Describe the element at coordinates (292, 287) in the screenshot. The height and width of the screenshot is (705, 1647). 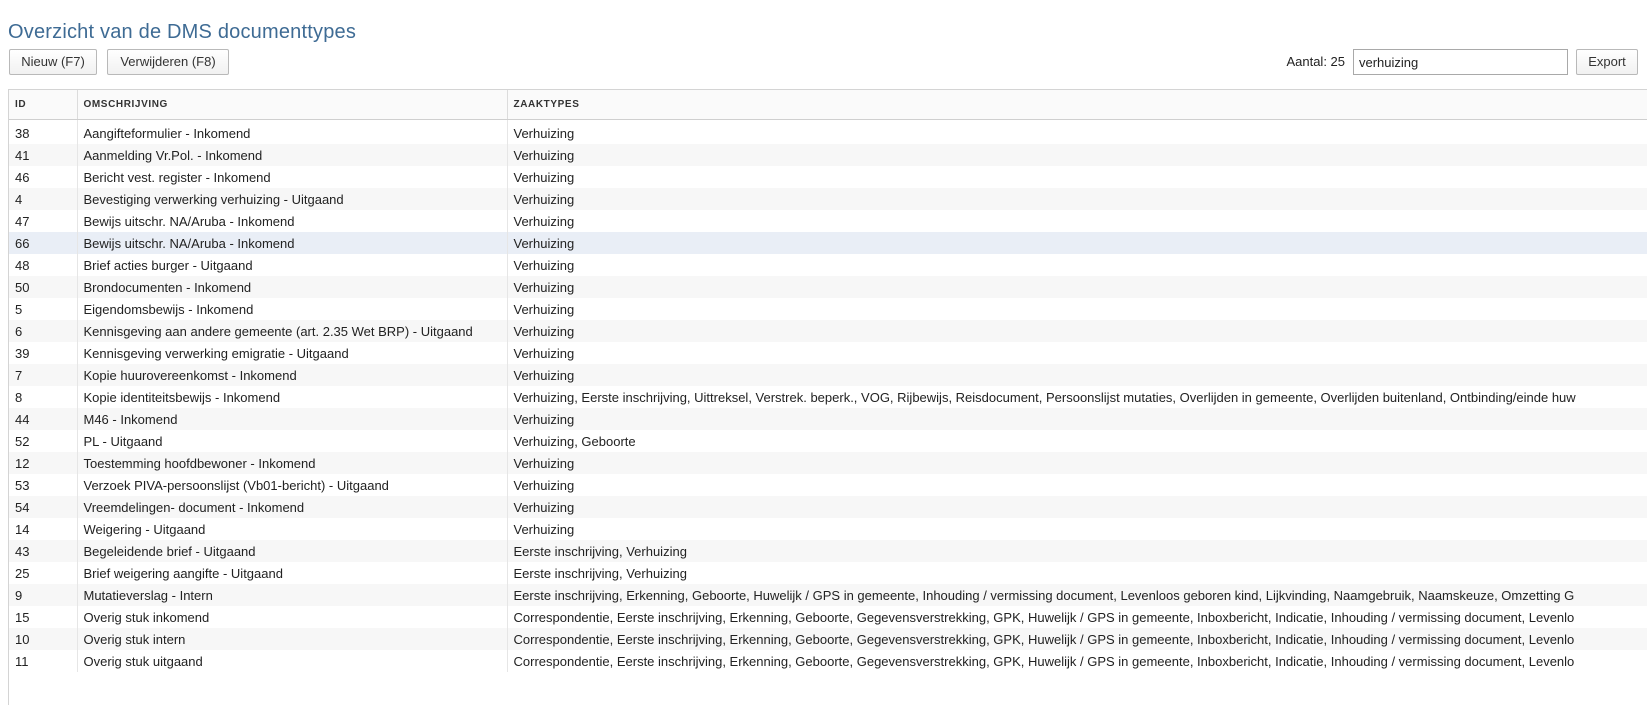
I see `cell-omschrijving: Brondocumenten - Inkomend` at that location.